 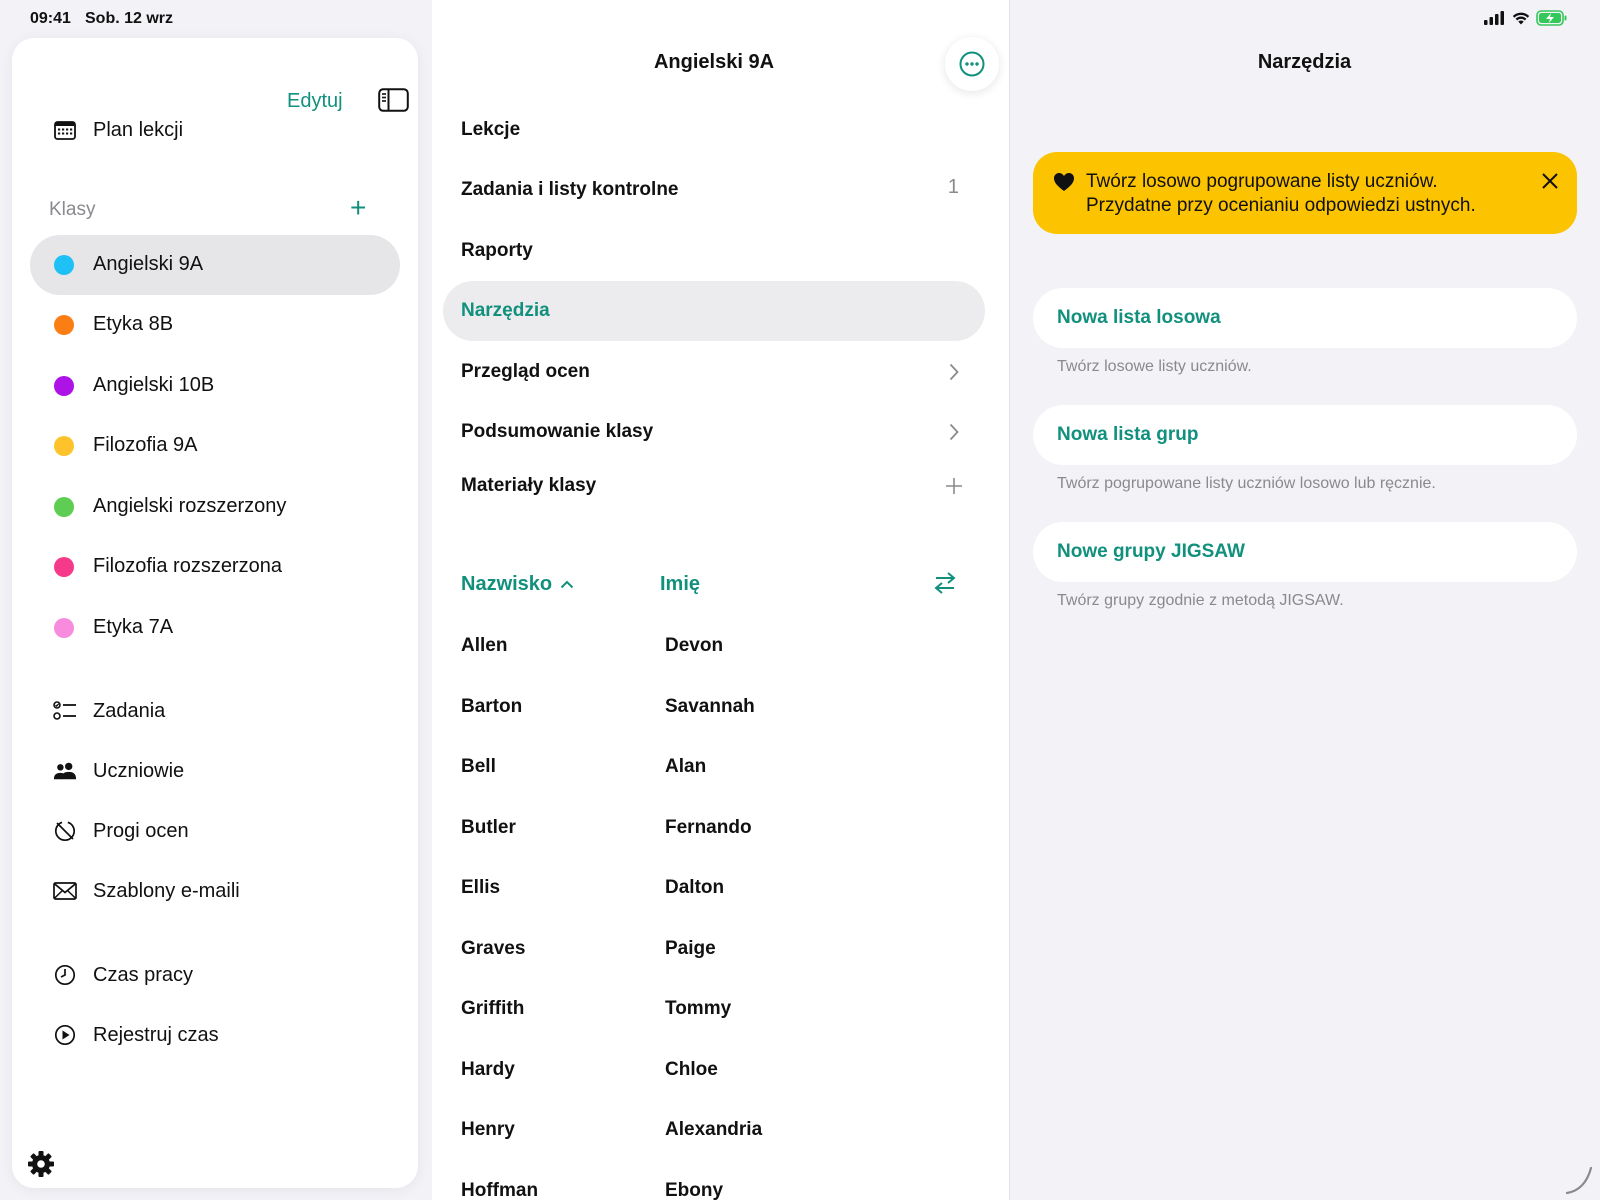 What do you see at coordinates (698, 1008) in the screenshot?
I see `student-first-name: Tommy` at bounding box center [698, 1008].